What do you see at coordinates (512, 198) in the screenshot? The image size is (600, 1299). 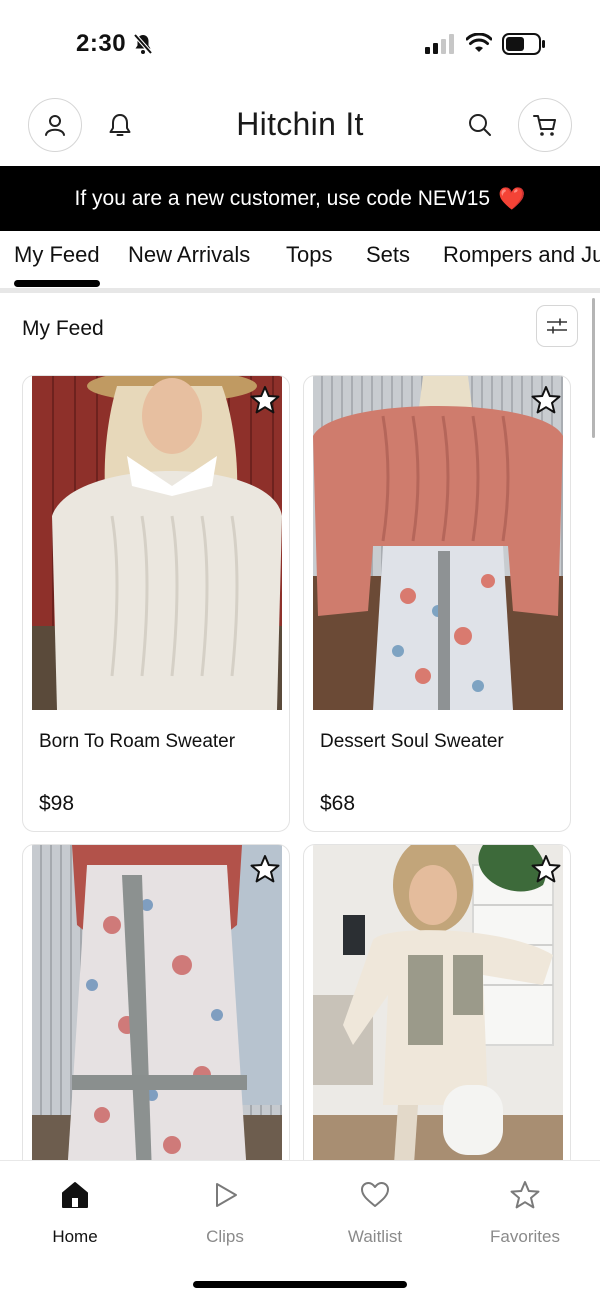 I see `heart-emoji: ❤️` at bounding box center [512, 198].